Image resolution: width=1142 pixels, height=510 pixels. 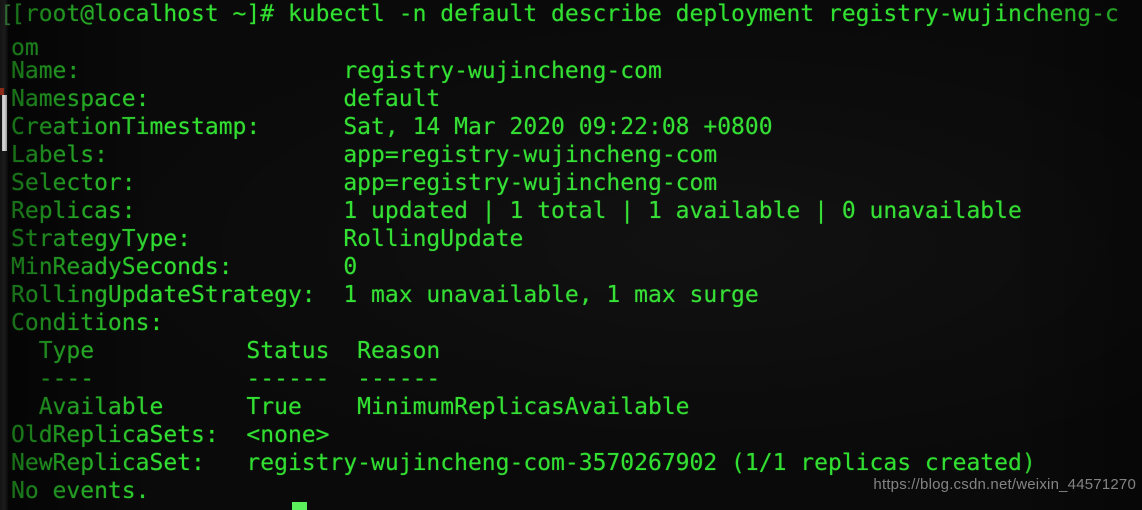 What do you see at coordinates (4, 123) in the screenshot?
I see `scrollbar-thumb` at bounding box center [4, 123].